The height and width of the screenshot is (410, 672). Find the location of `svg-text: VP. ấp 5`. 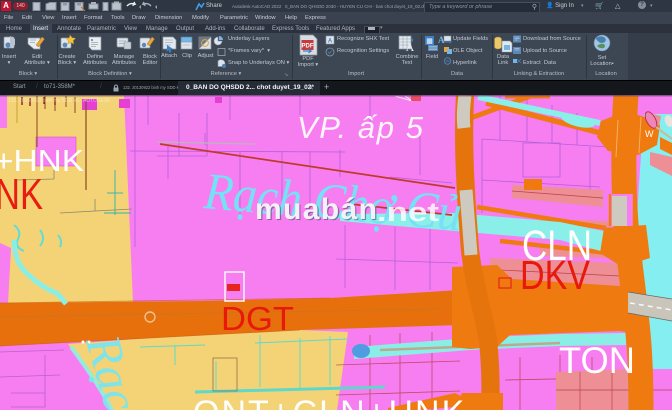

svg-text: VP. ấp 5 is located at coordinates (361, 127).